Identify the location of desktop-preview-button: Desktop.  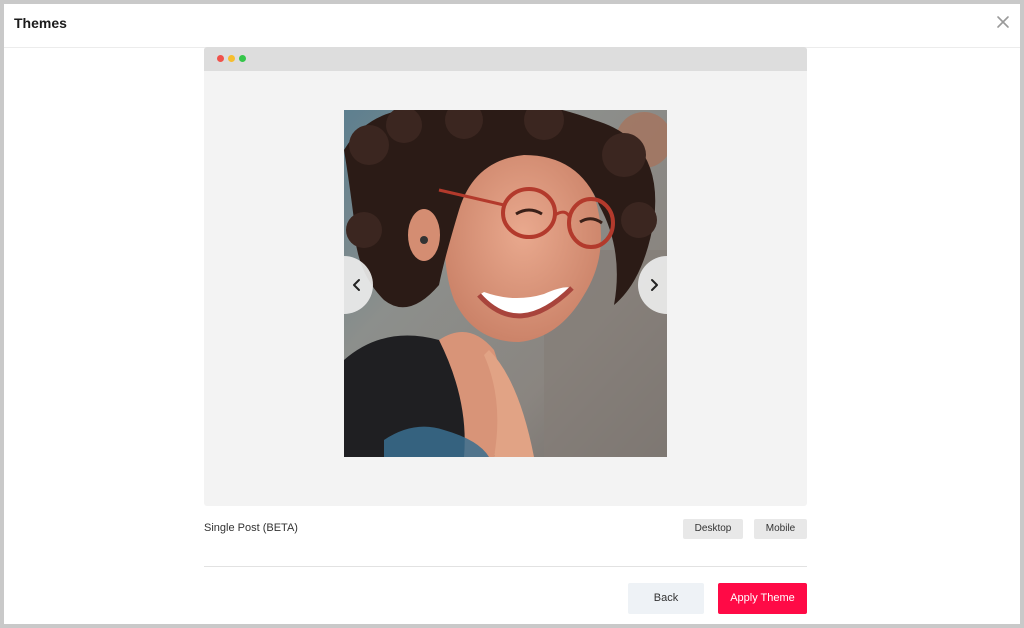
(713, 529).